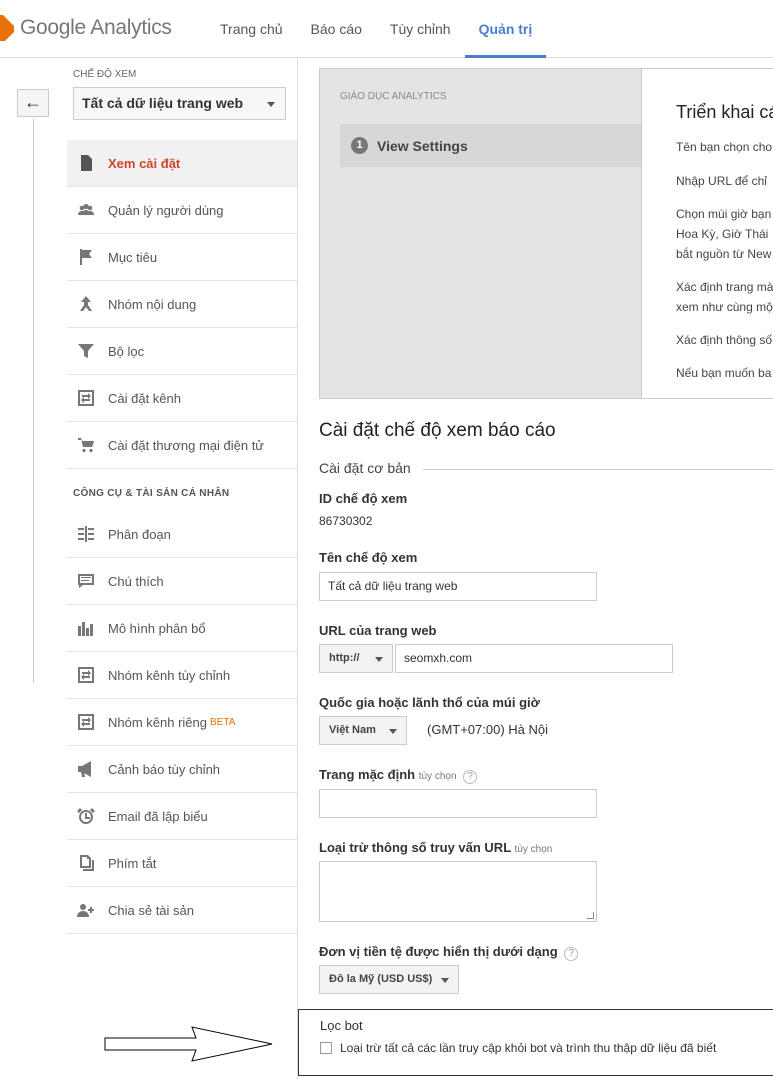  Describe the element at coordinates (341, 1025) in the screenshot. I see `bot-filtering-title: Lọc bot` at that location.